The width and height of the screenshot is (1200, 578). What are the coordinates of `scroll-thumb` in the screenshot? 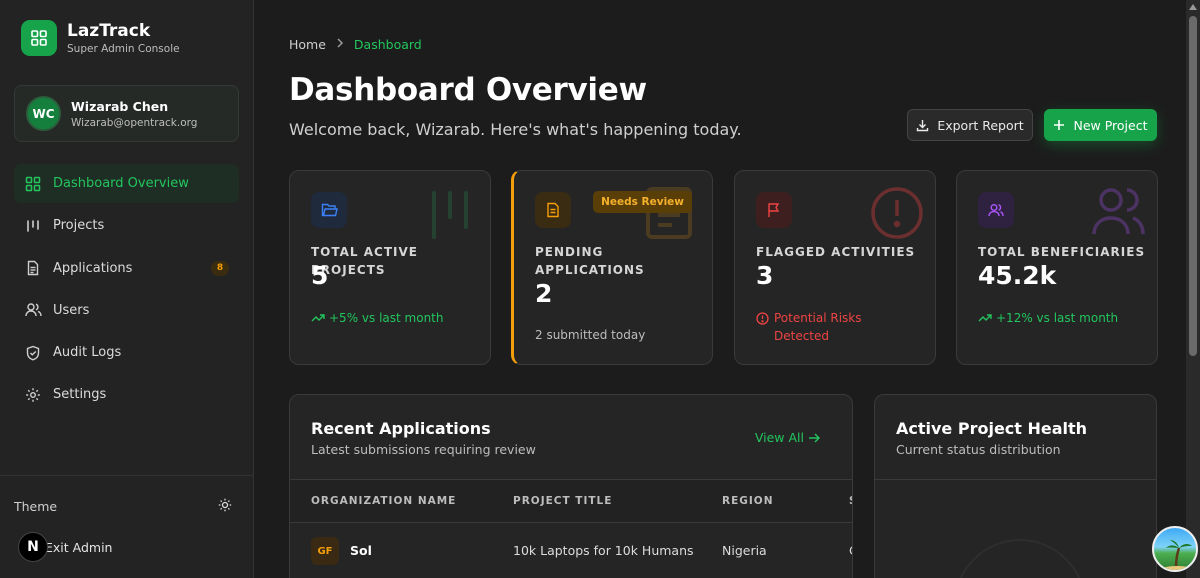 It's located at (1193, 186).